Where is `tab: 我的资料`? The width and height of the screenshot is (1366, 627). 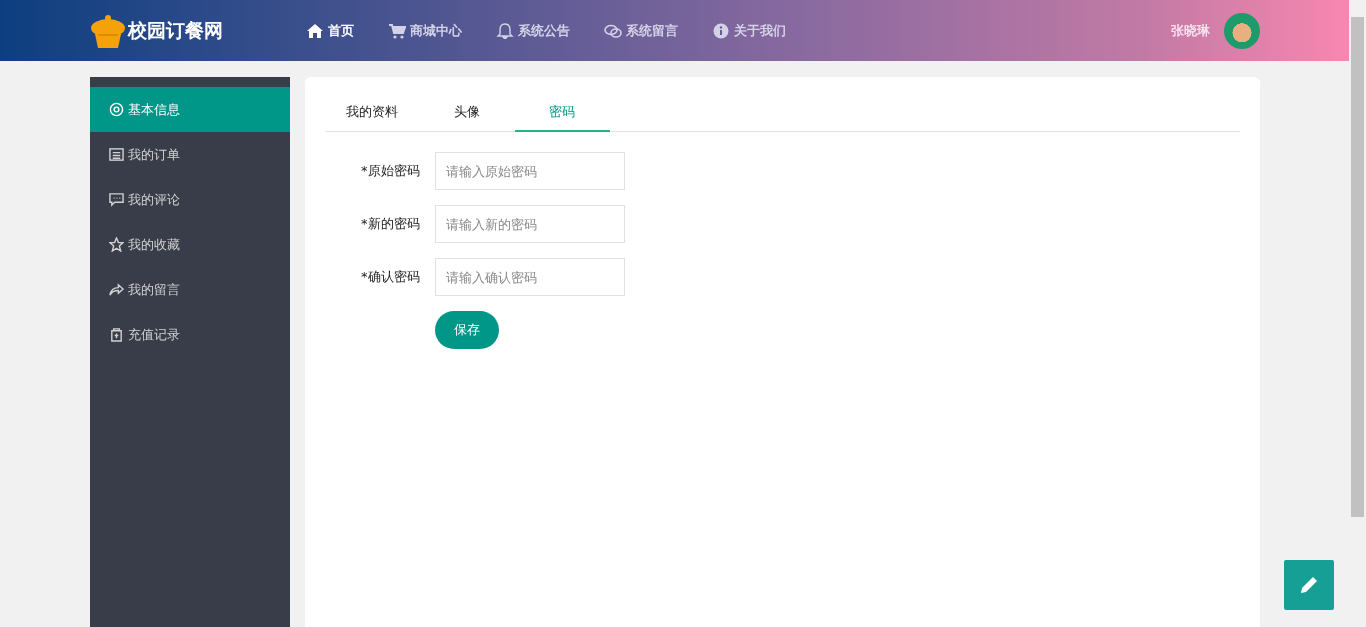 tab: 我的资料 is located at coordinates (372, 113).